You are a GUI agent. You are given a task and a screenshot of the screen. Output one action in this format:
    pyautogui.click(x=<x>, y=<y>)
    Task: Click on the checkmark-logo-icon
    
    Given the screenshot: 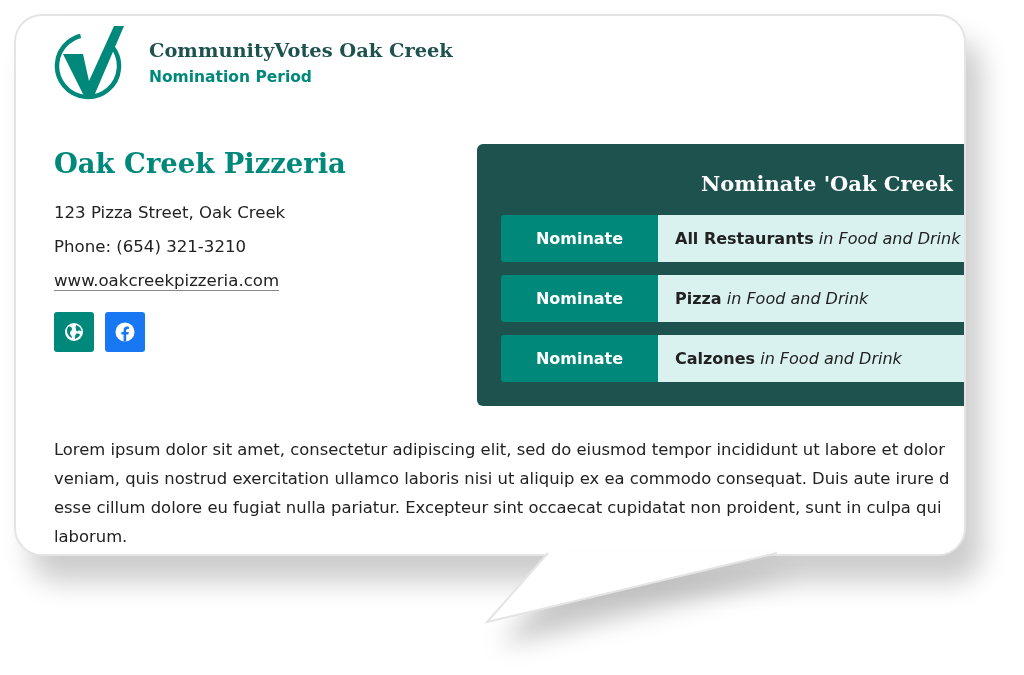 What is the action you would take?
    pyautogui.click(x=89, y=63)
    